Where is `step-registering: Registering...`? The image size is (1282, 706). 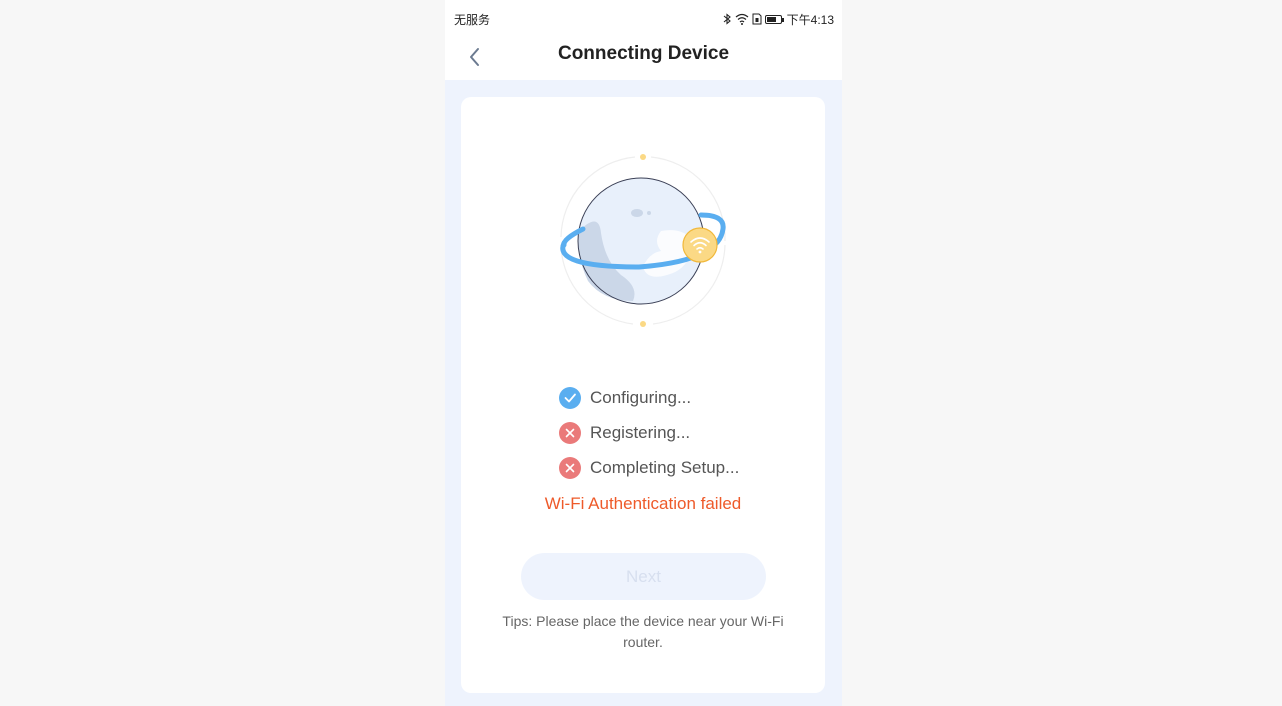
step-registering: Registering... is located at coordinates (649, 432).